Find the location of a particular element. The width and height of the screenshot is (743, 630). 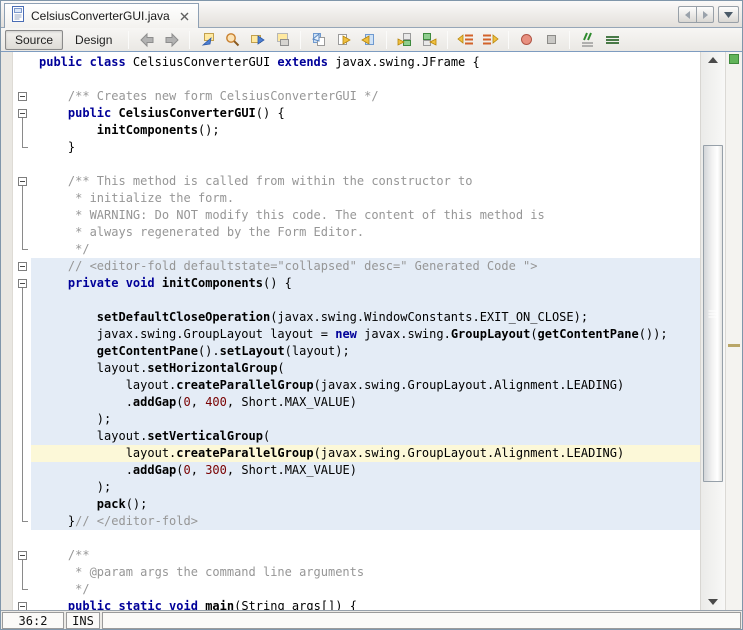

shift-line-right-button is located at coordinates (490, 39).